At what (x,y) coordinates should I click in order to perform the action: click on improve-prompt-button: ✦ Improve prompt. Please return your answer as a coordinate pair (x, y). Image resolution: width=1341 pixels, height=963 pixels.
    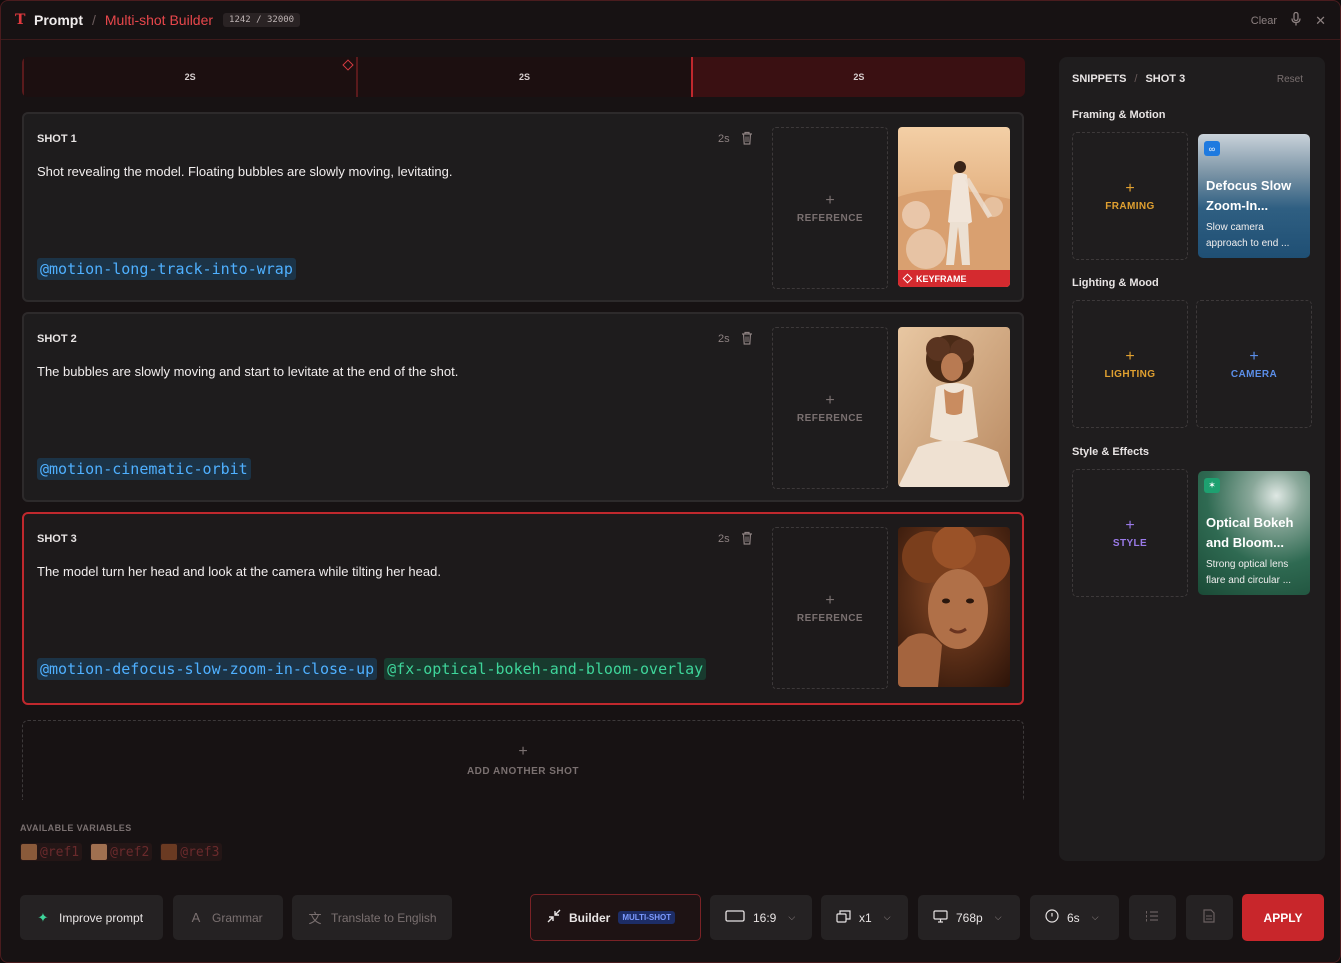
    Looking at the image, I should click on (91, 917).